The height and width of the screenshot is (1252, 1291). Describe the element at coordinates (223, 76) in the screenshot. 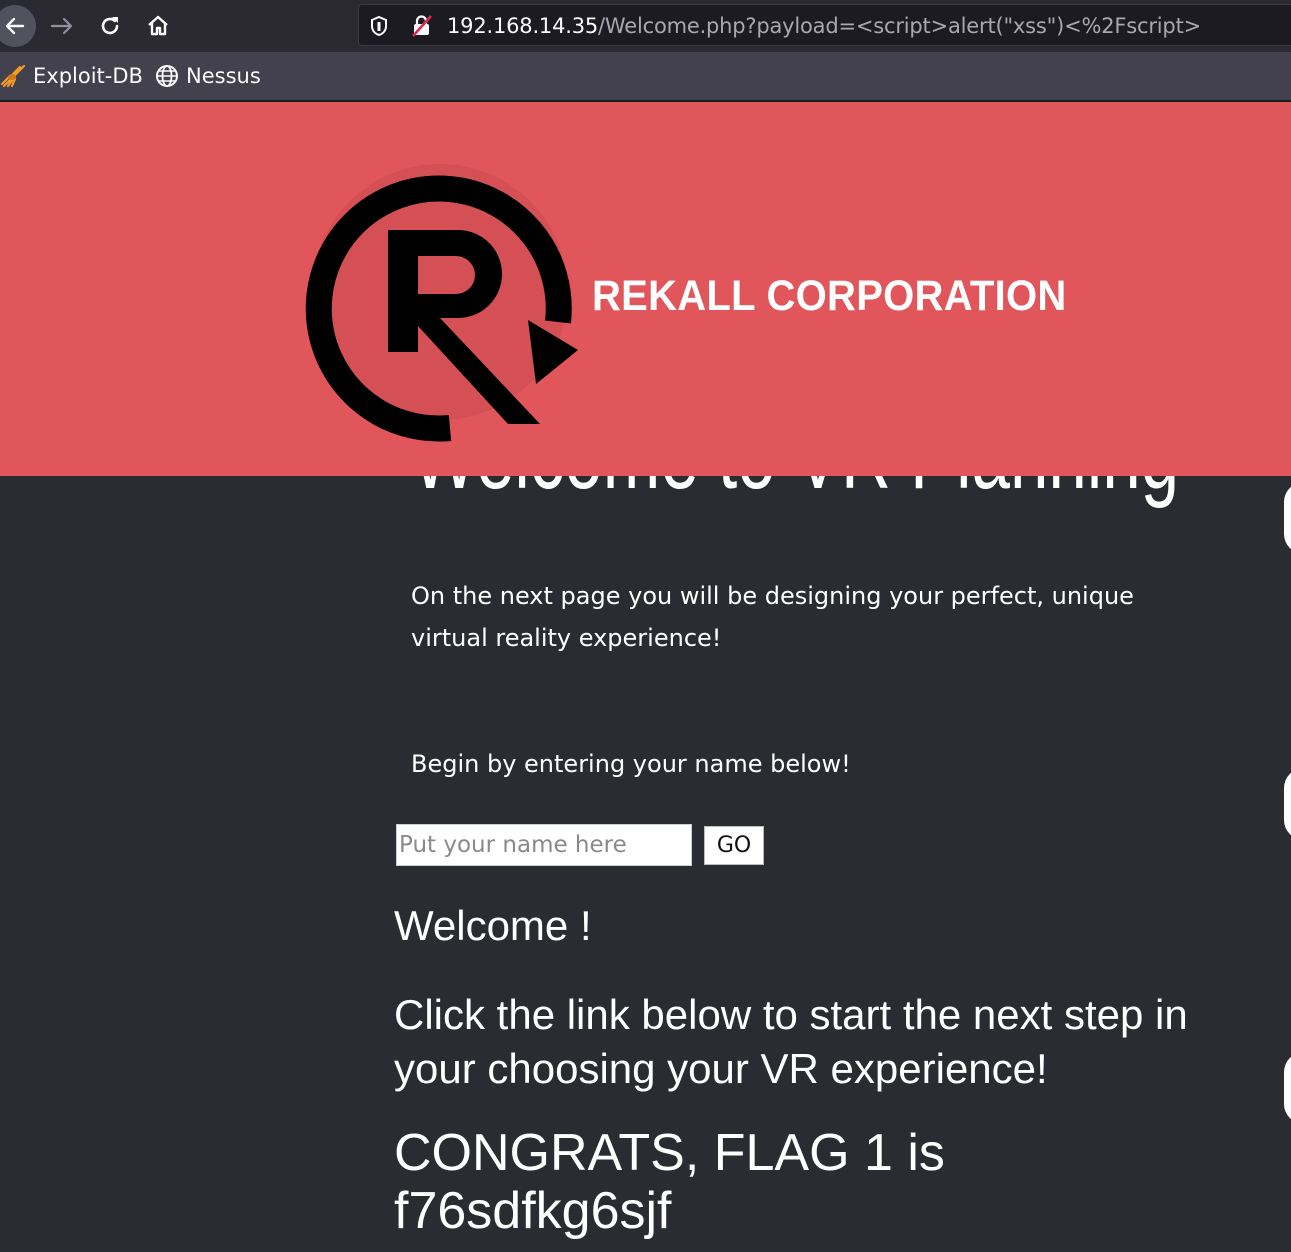

I see `bookmark-label: Nessus` at that location.